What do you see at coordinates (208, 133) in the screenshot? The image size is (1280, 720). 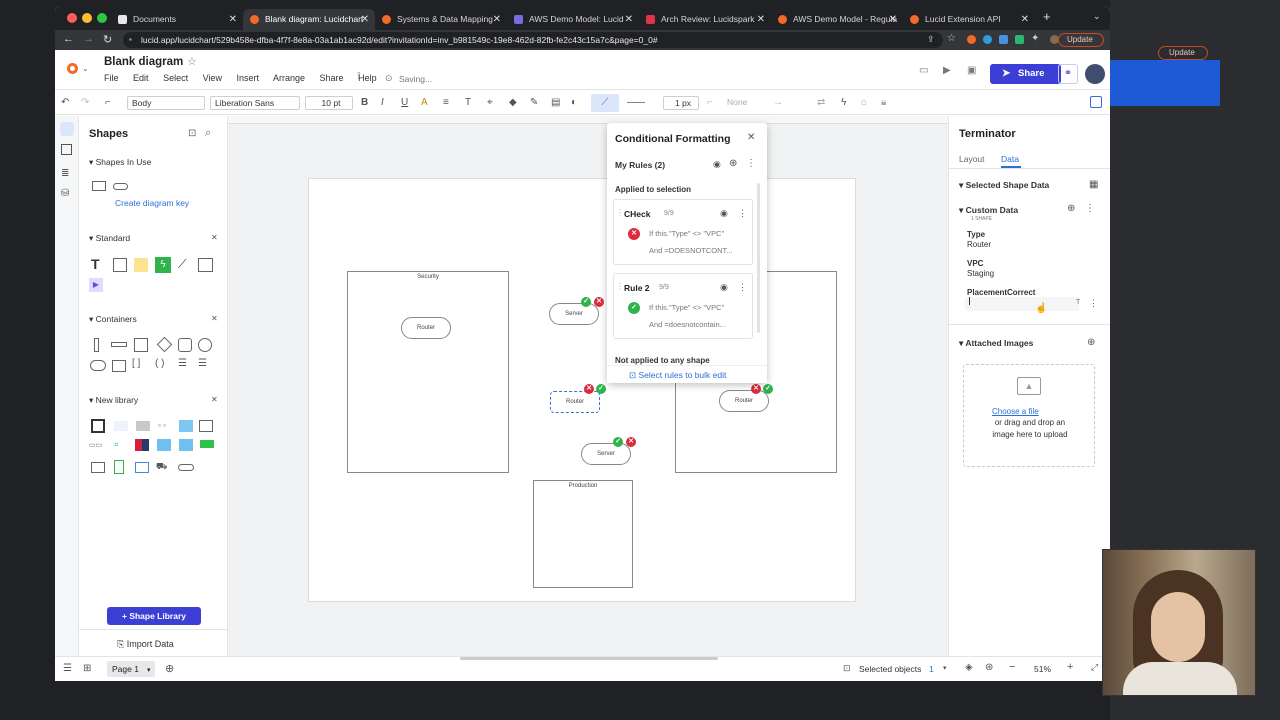 I see `search-icon: ⌕` at bounding box center [208, 133].